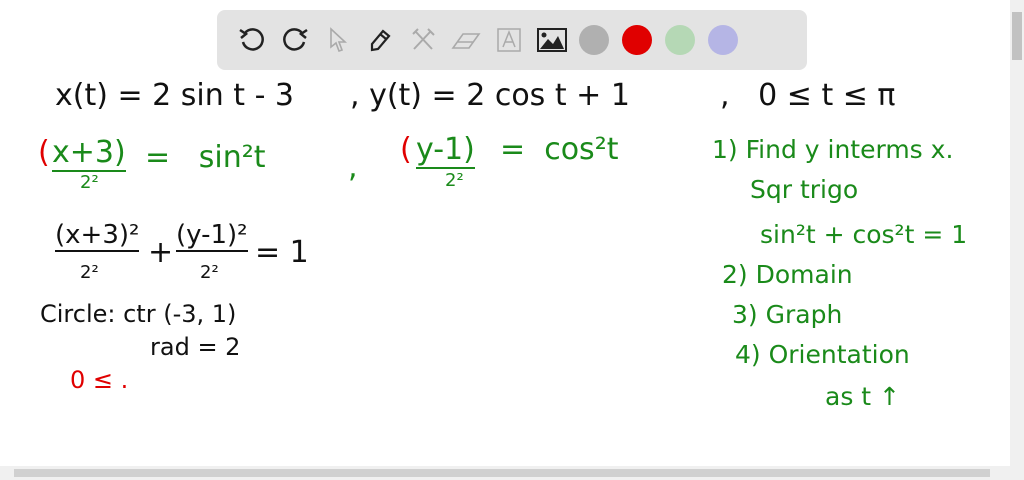 The image size is (1024, 480). What do you see at coordinates (282, 252) in the screenshot?
I see `eq-rhs: = 1` at bounding box center [282, 252].